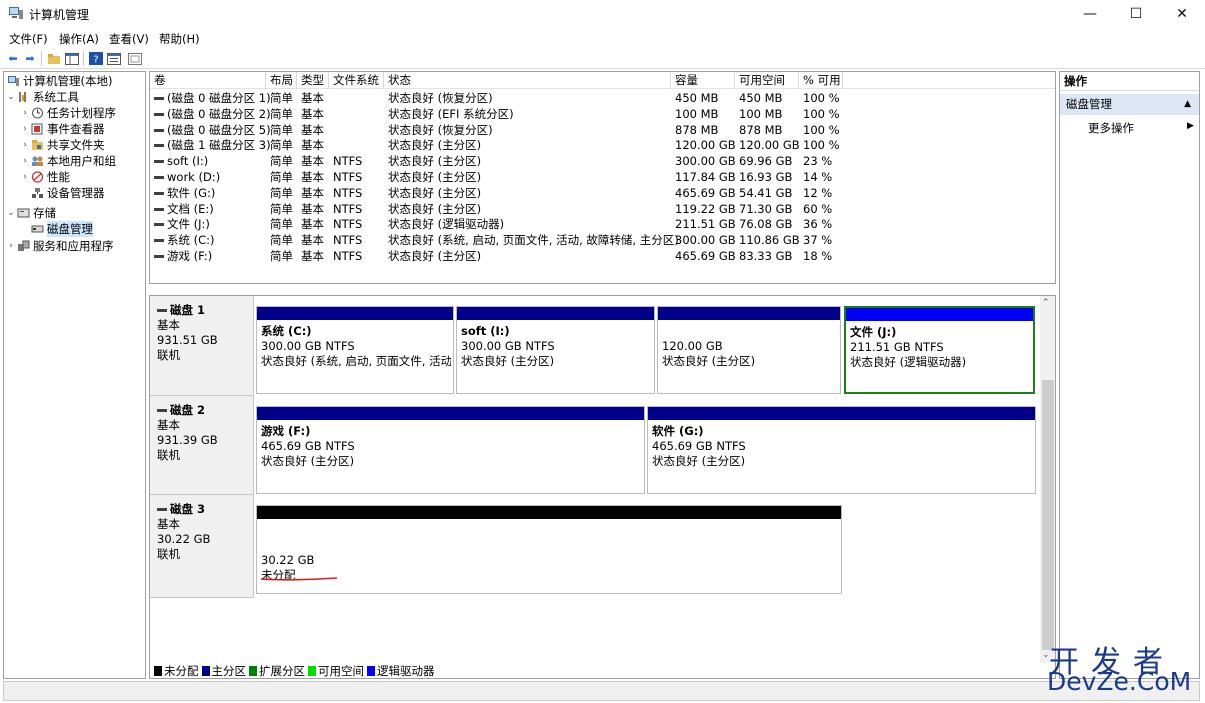 Image resolution: width=1205 pixels, height=703 pixels. I want to click on disk-type: 基本, so click(168, 425).